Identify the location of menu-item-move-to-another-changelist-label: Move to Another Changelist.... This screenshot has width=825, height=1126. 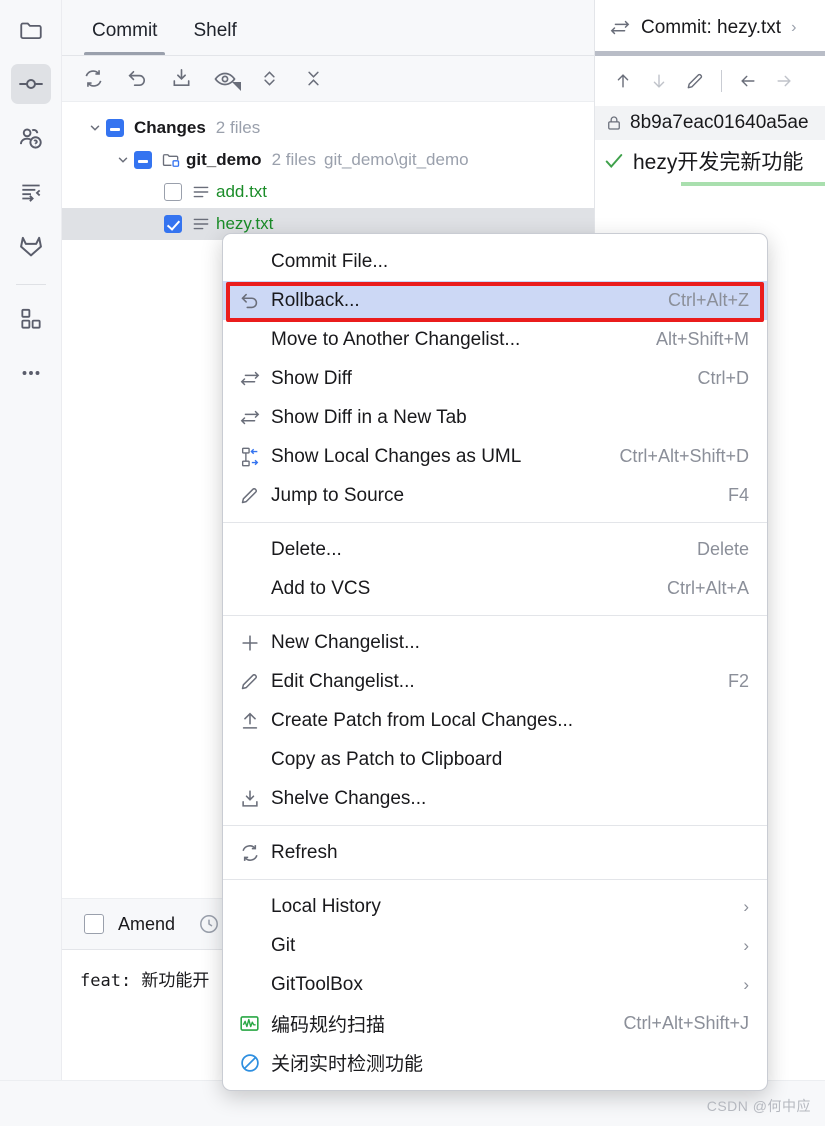
(396, 339).